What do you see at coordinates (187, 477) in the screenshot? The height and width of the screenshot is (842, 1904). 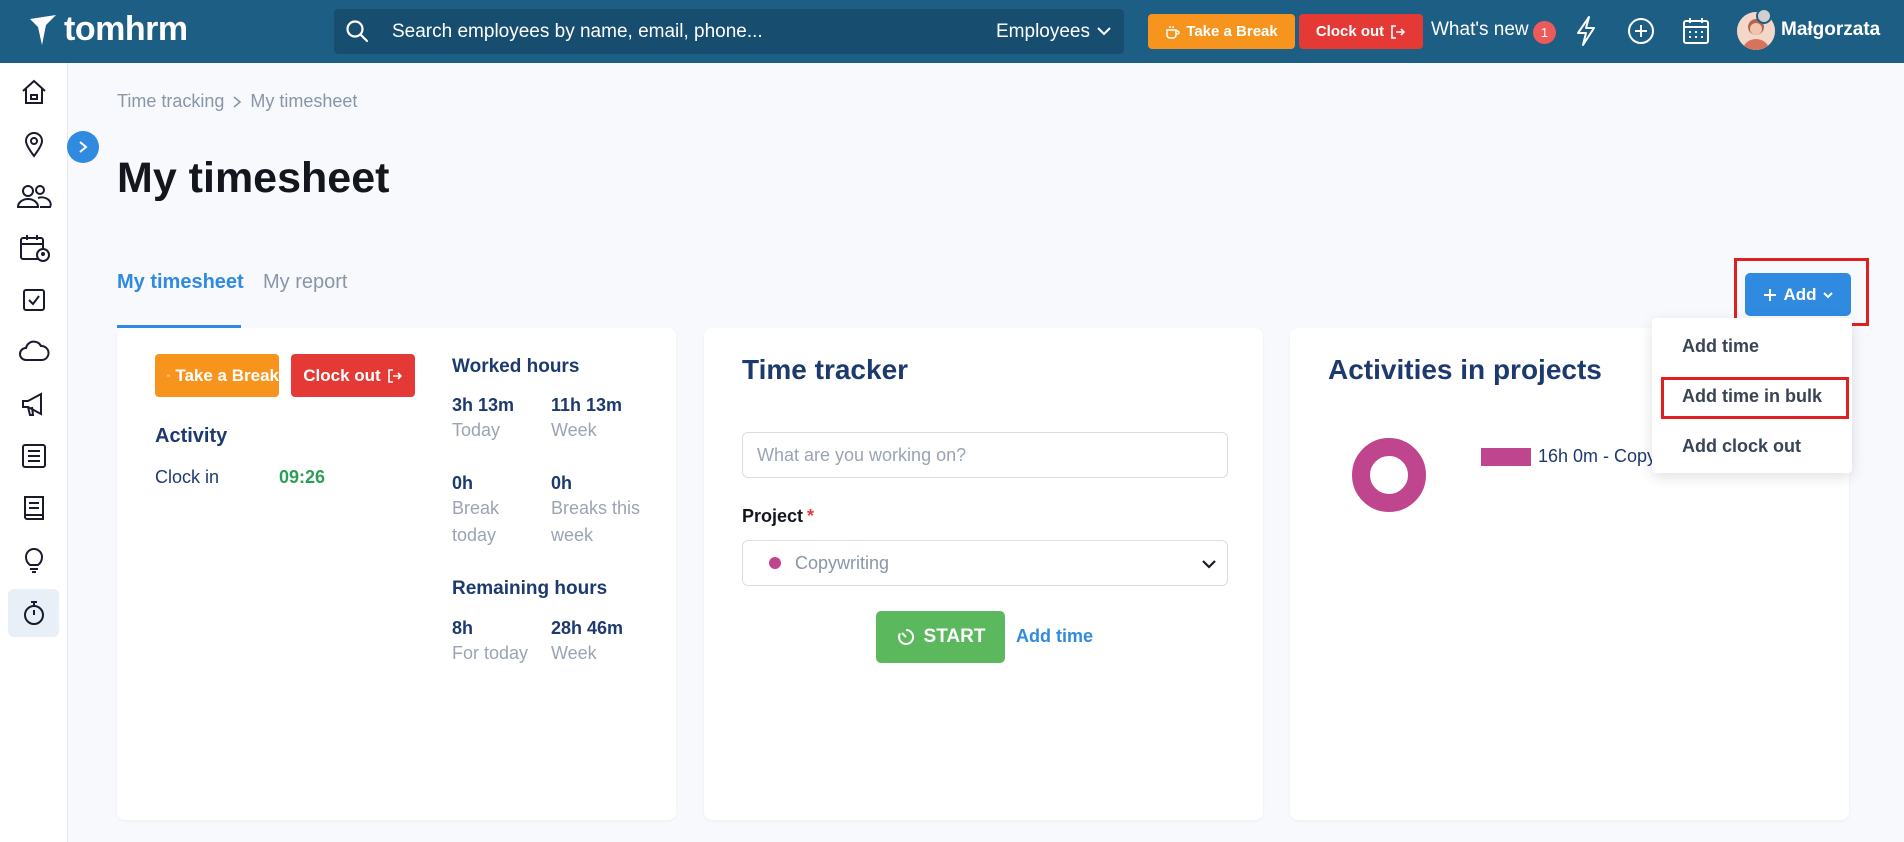 I see `clock-in-label: Clock in` at bounding box center [187, 477].